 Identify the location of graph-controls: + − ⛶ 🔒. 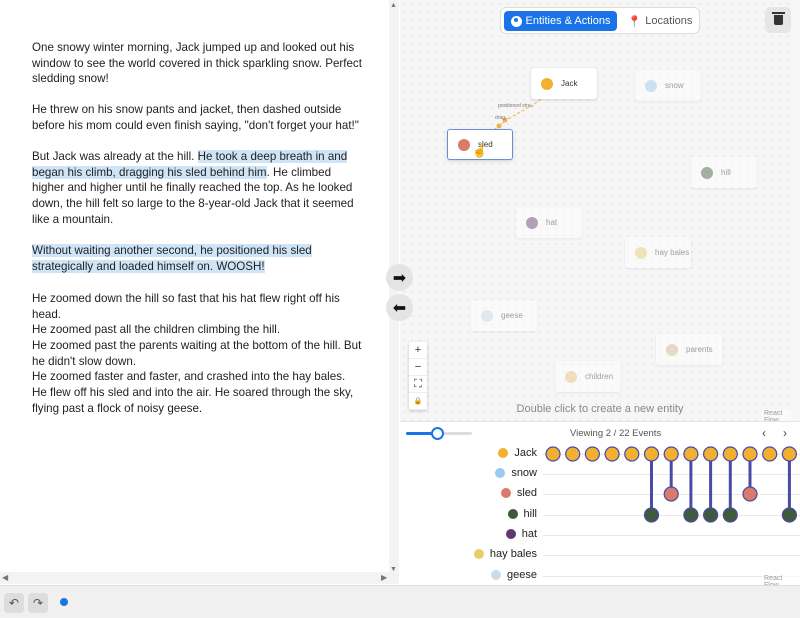
(418, 376).